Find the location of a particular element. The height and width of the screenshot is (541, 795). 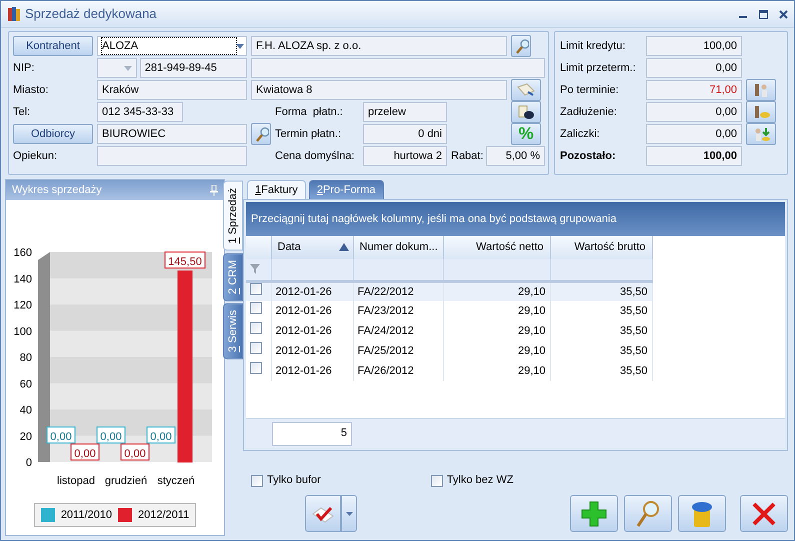

city-field: Kraków is located at coordinates (172, 90).